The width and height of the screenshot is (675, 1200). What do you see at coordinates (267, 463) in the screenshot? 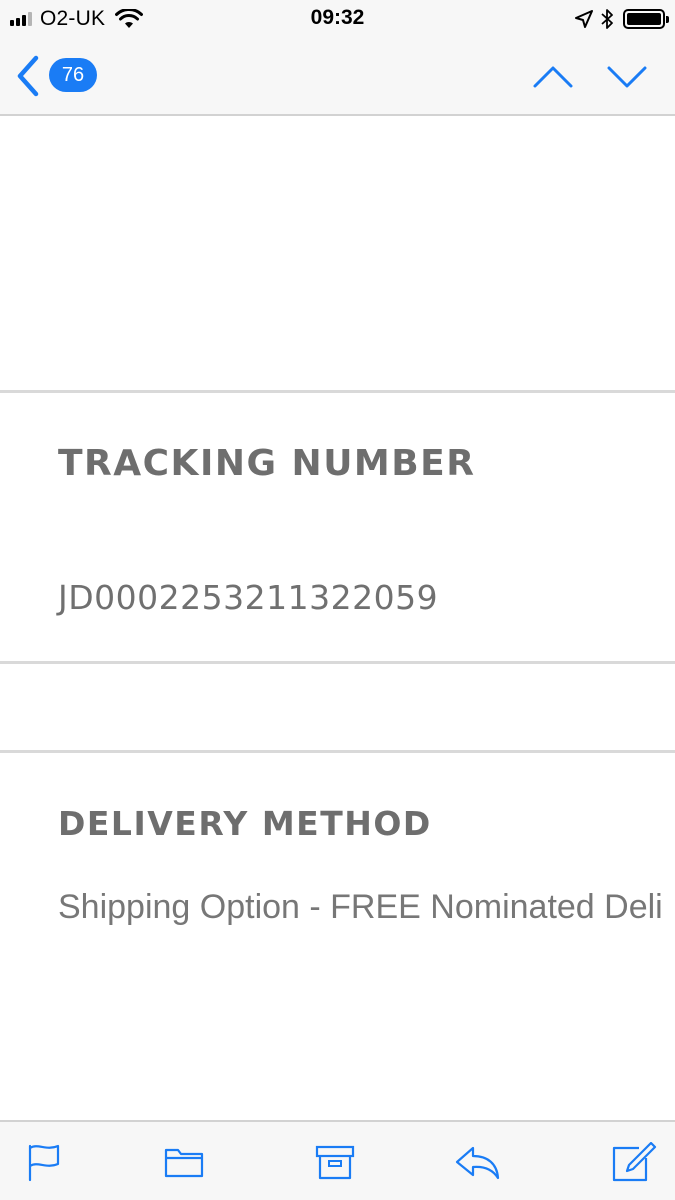
I see `tracking-number-heading: TRACKING NUMBER` at bounding box center [267, 463].